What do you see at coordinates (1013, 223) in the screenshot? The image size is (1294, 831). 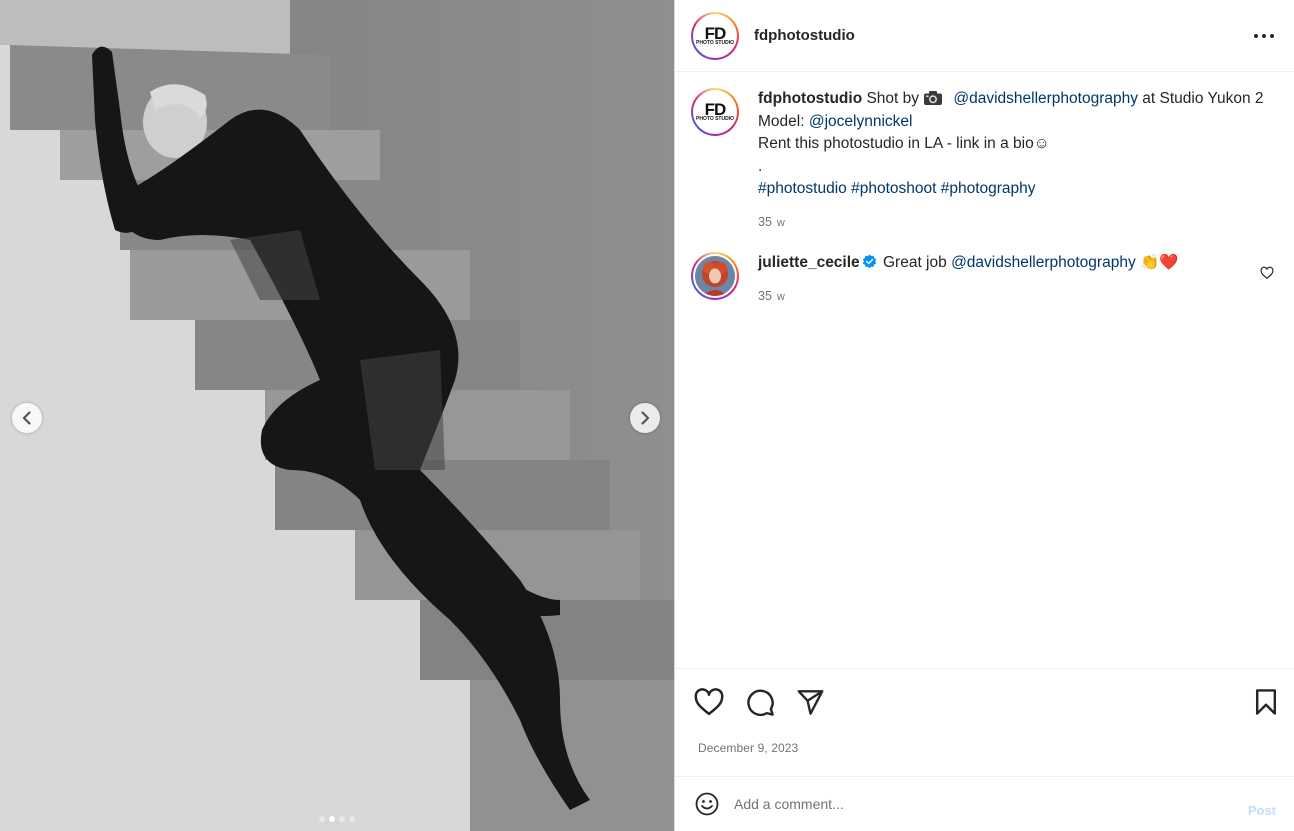 I see `caption-age: 35 w` at bounding box center [1013, 223].